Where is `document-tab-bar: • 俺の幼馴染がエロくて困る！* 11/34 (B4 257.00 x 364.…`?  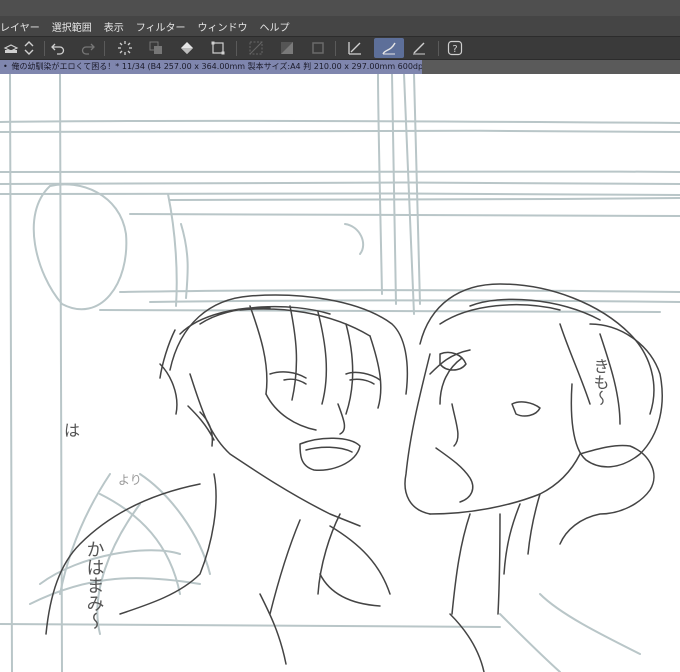 document-tab-bar: • 俺の幼馴染がエロくて困る！* 11/34 (B4 257.00 x 364.… is located at coordinates (340, 67).